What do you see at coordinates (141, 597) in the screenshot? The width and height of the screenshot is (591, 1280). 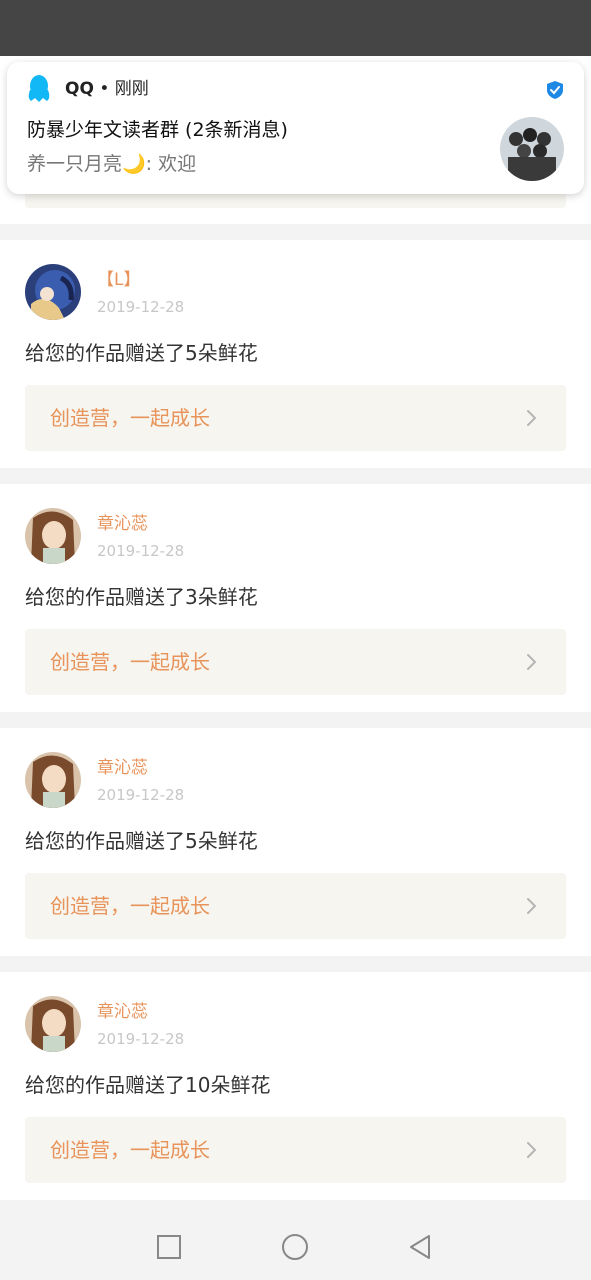 I see `item-message: 给您的作品赠送了3朵鲜花` at bounding box center [141, 597].